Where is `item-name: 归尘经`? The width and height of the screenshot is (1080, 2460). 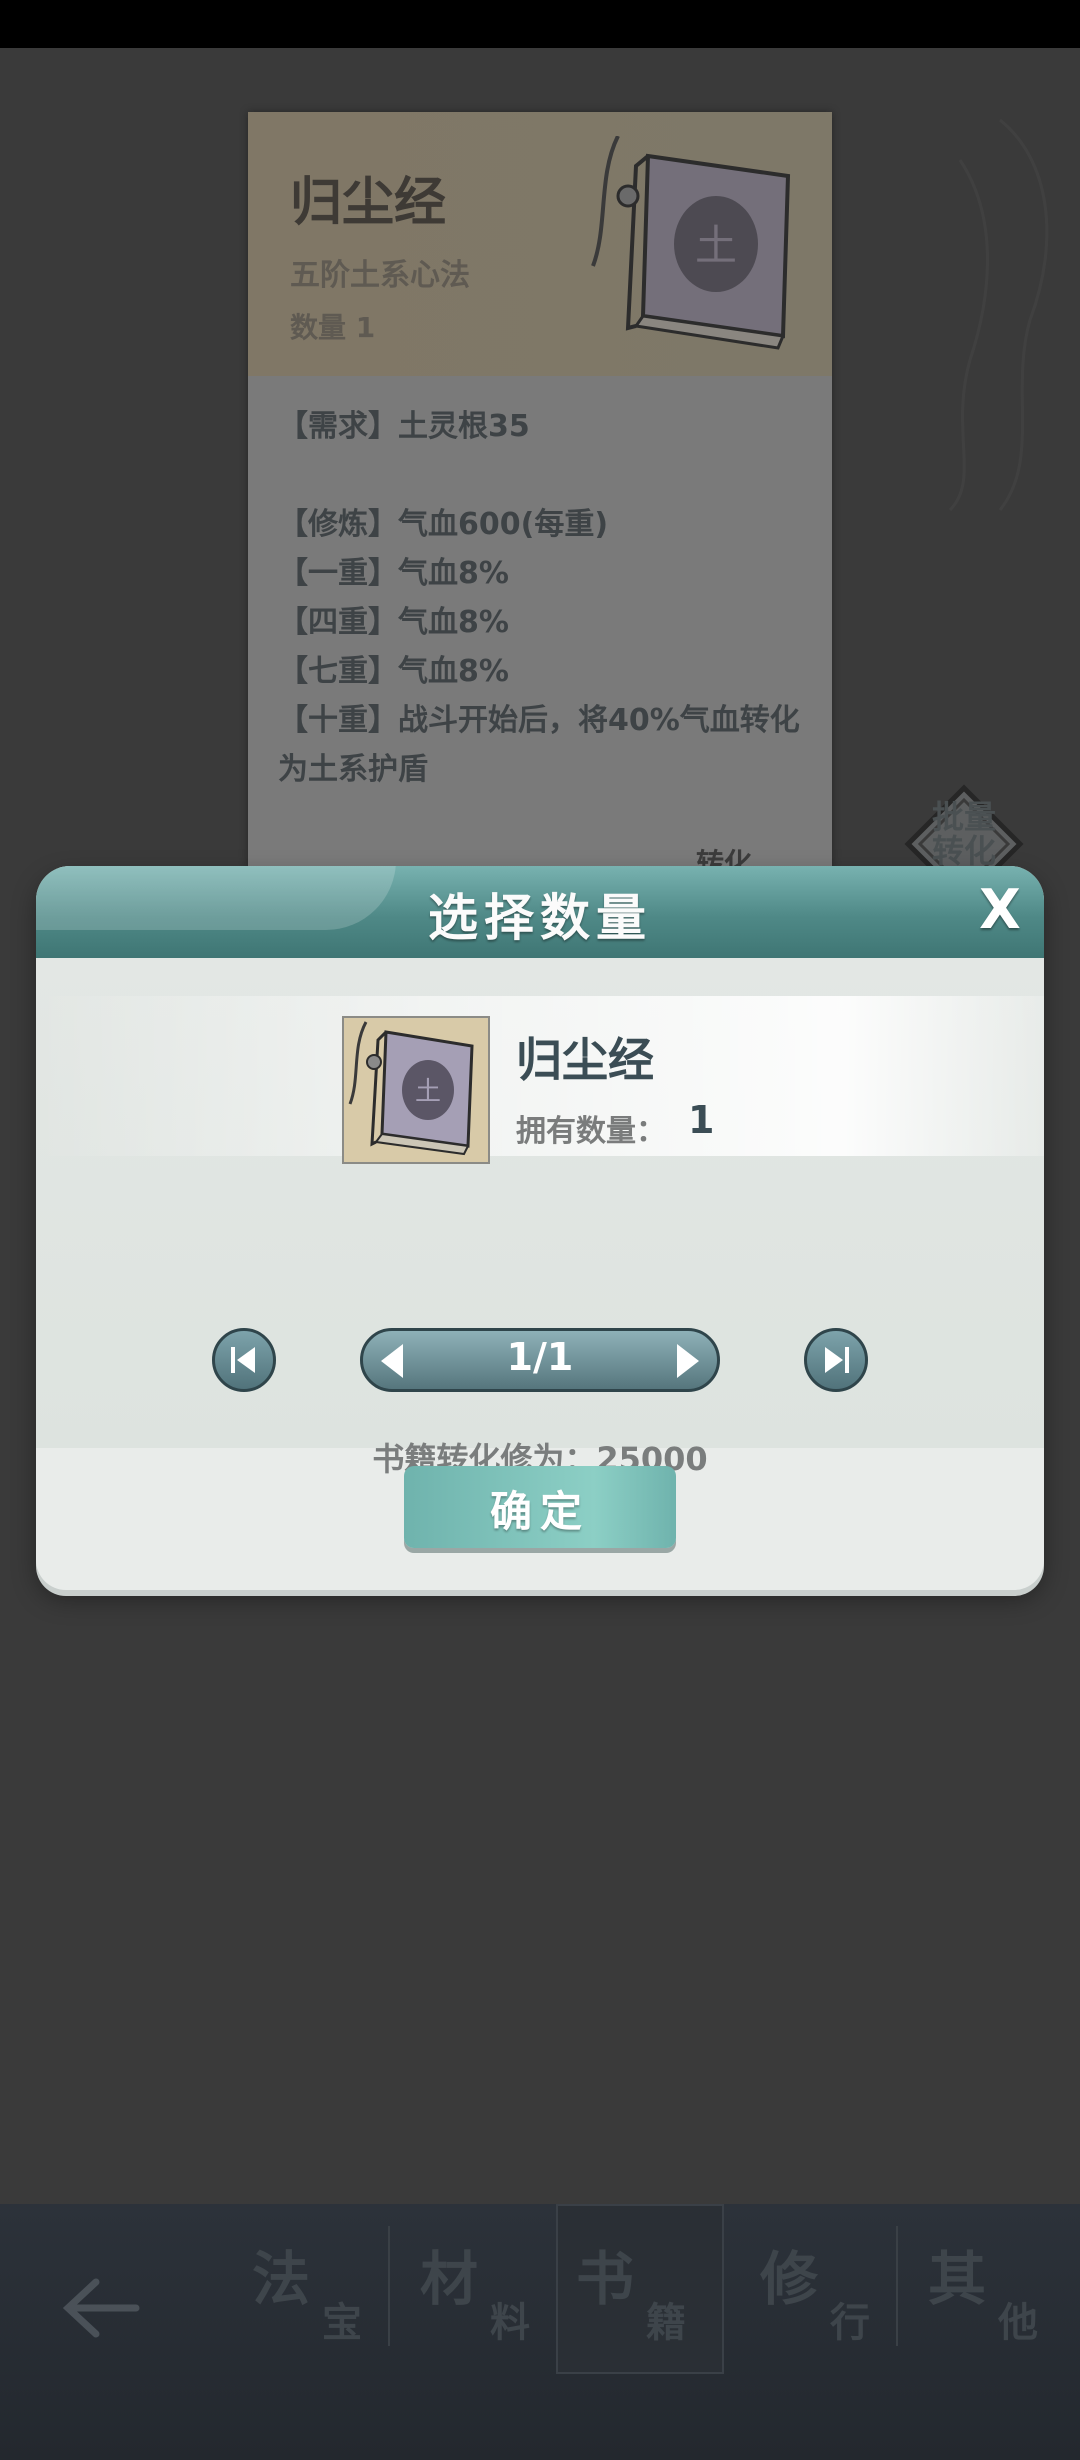 item-name: 归尘经 is located at coordinates (585, 1060).